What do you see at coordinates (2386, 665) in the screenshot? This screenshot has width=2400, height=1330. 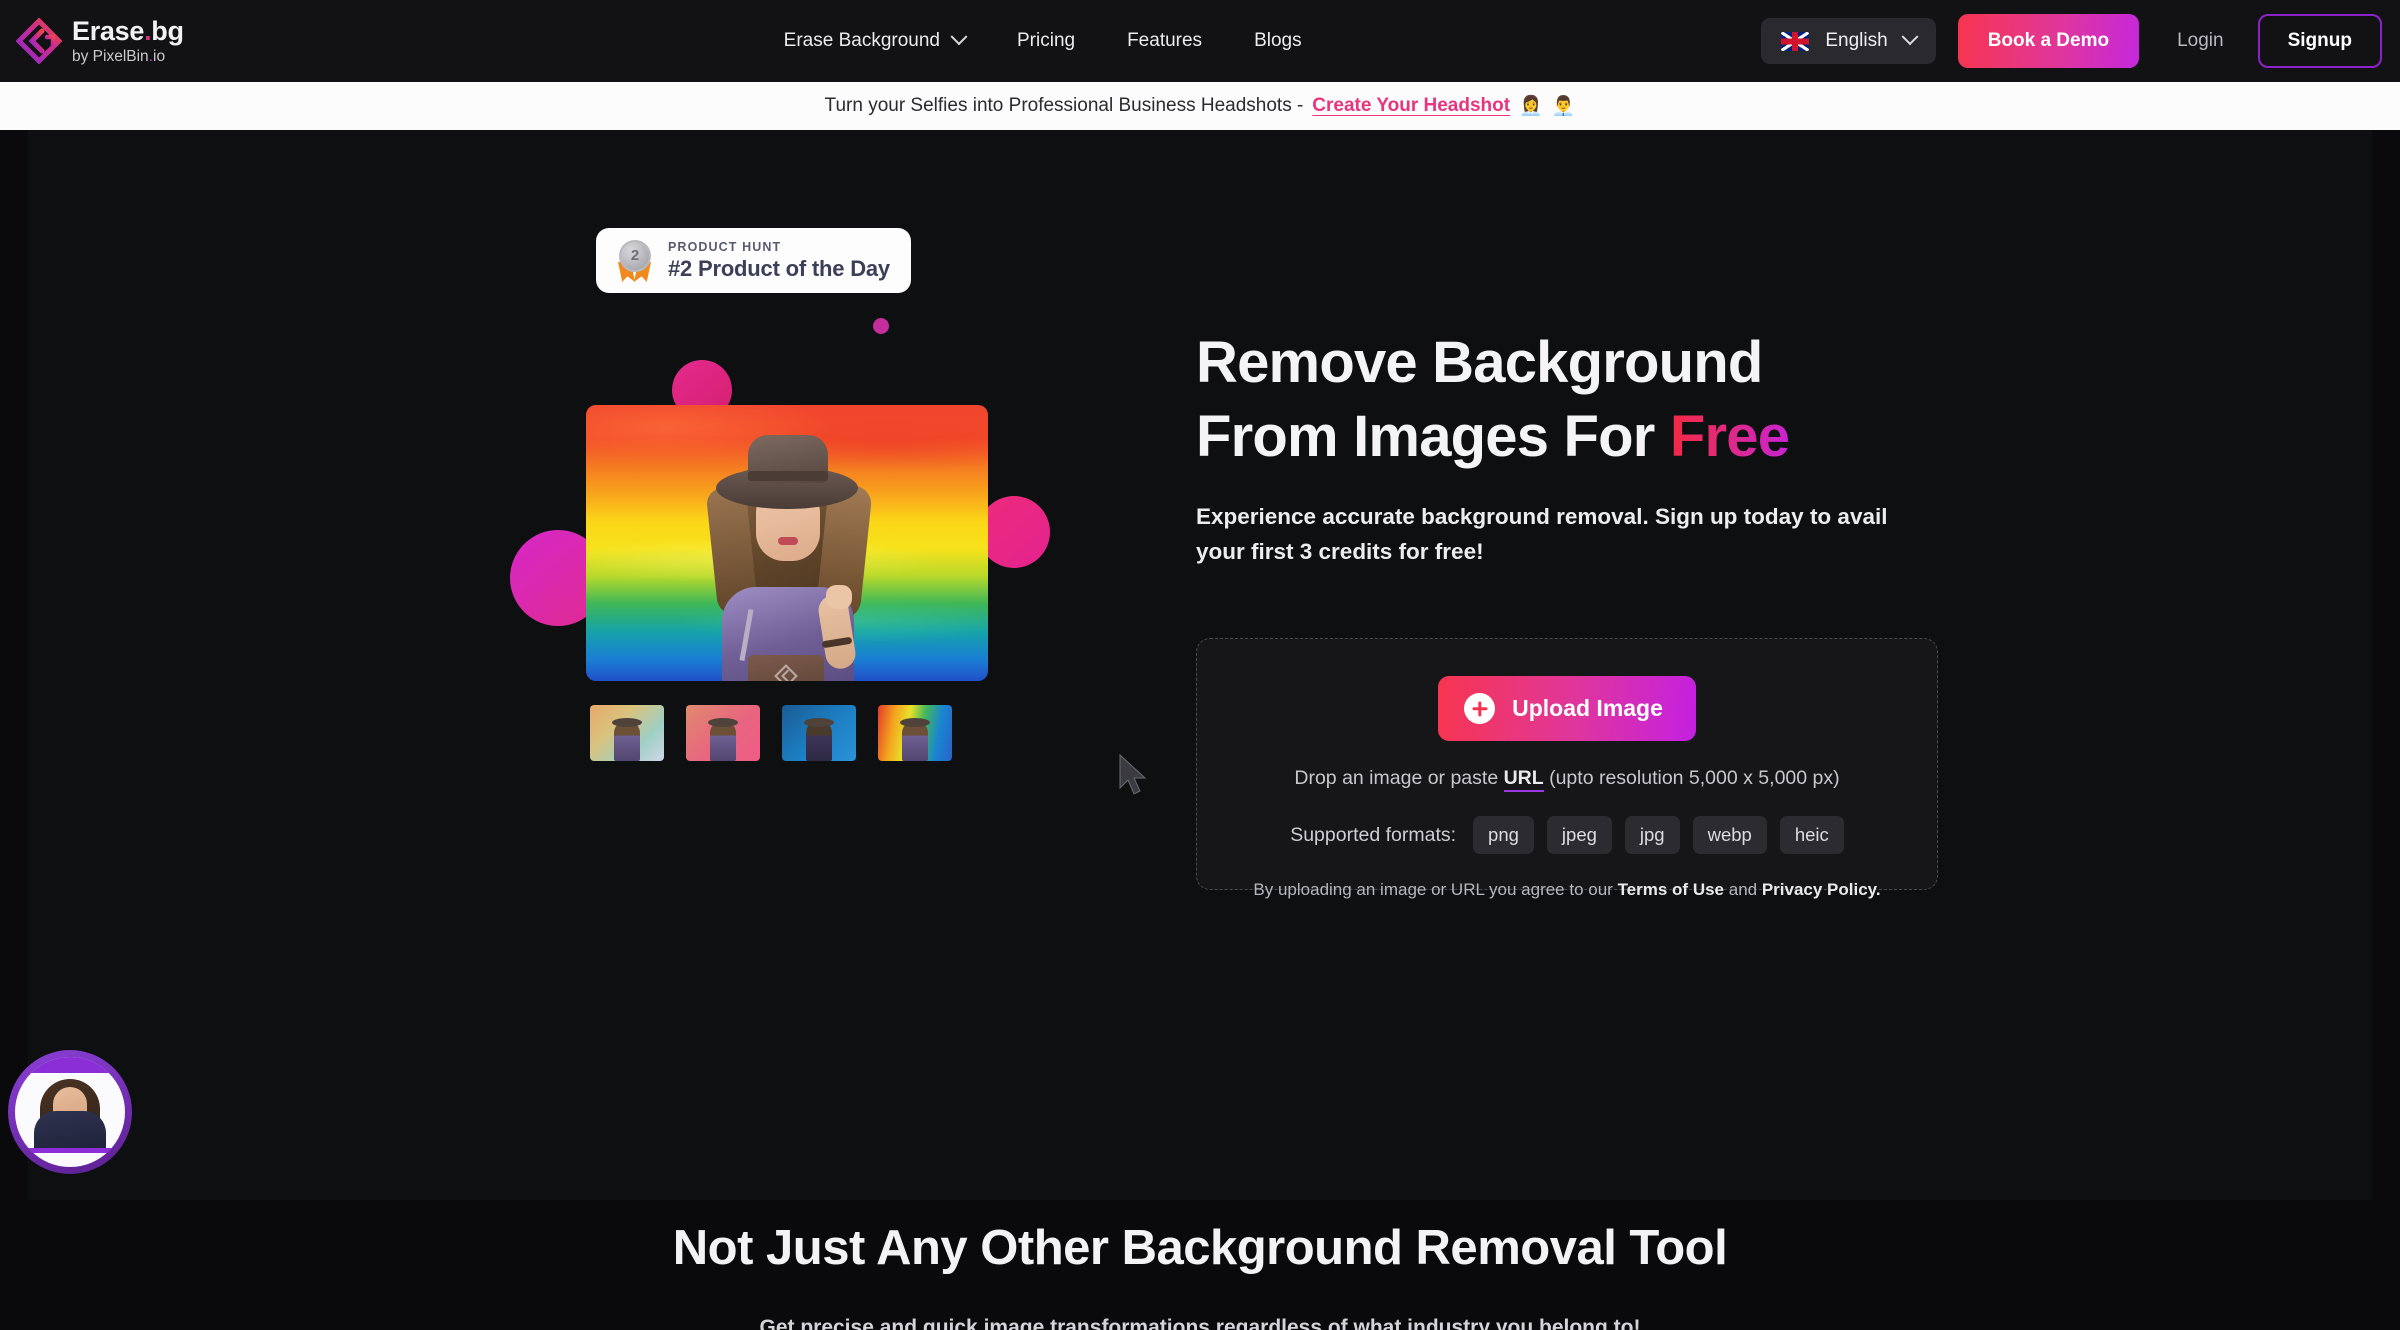 I see `right-edge-strip` at bounding box center [2386, 665].